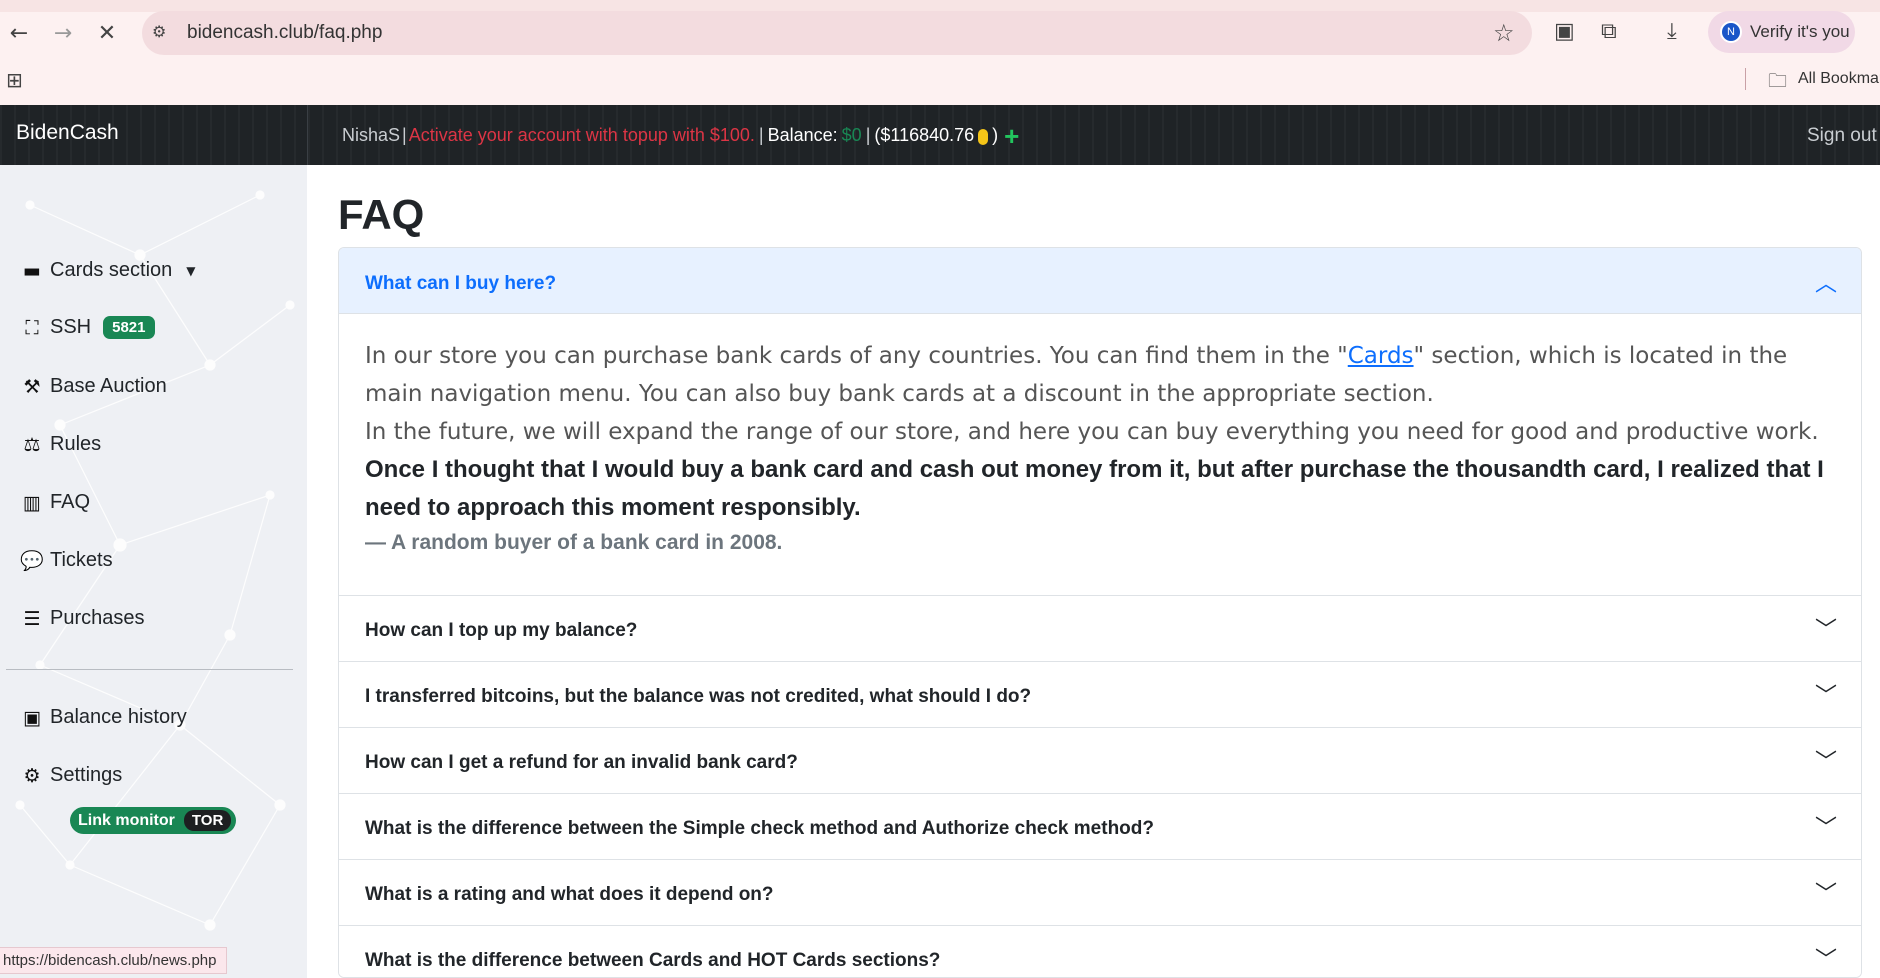  I want to click on caret-down-icon: ▼, so click(191, 270).